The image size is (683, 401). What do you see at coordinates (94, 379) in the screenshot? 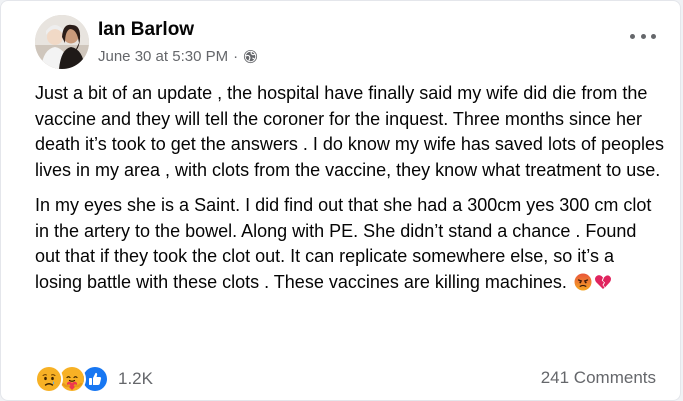
I see `reactions-summary: 1.2K` at bounding box center [94, 379].